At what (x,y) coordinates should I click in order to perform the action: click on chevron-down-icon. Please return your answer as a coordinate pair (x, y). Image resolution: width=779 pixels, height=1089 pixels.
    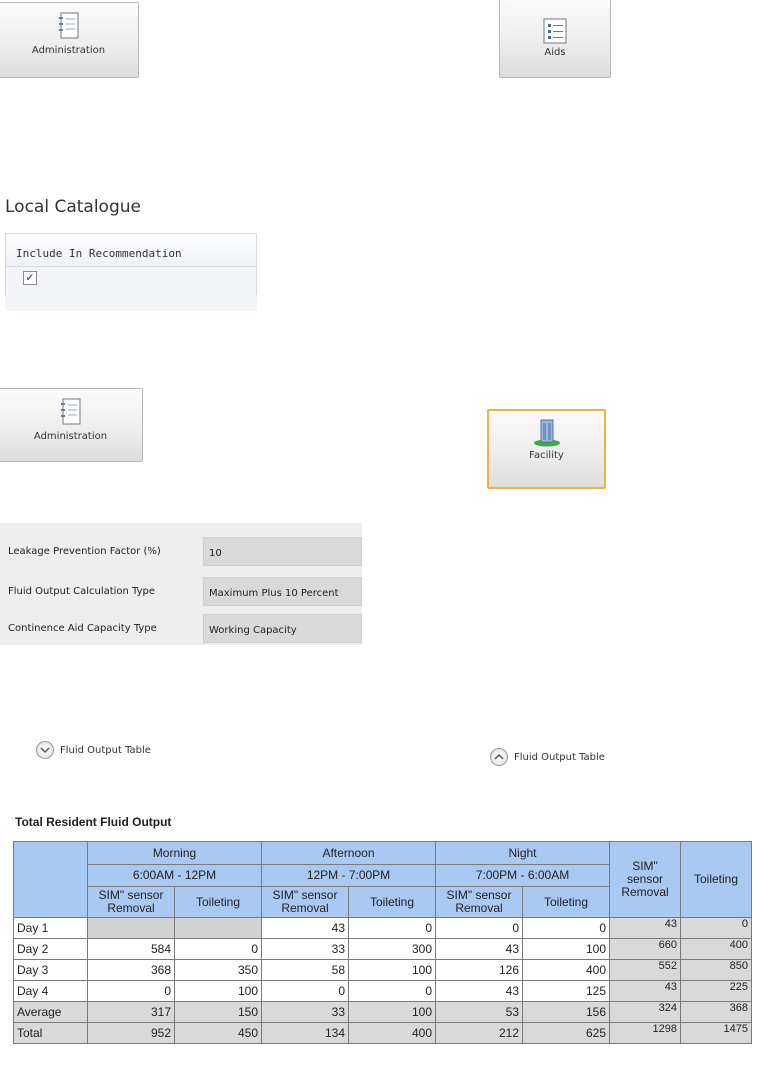
    Looking at the image, I should click on (45, 750).